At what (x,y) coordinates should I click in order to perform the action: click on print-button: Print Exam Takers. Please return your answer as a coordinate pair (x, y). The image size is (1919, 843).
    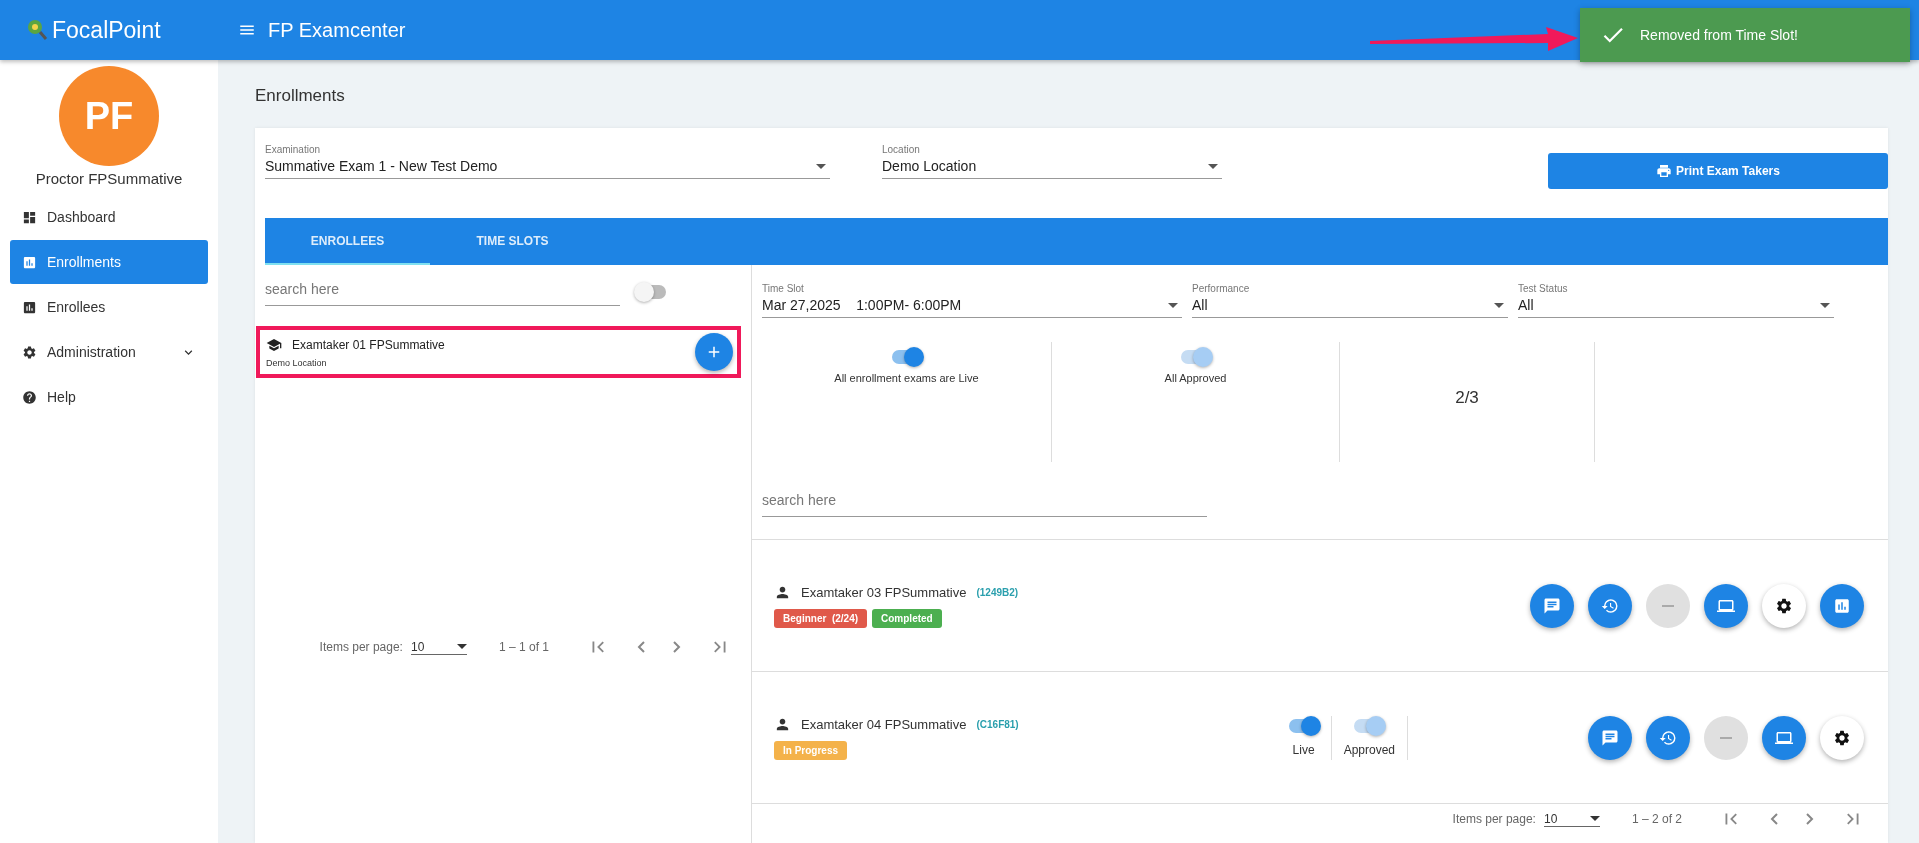
    Looking at the image, I should click on (1718, 171).